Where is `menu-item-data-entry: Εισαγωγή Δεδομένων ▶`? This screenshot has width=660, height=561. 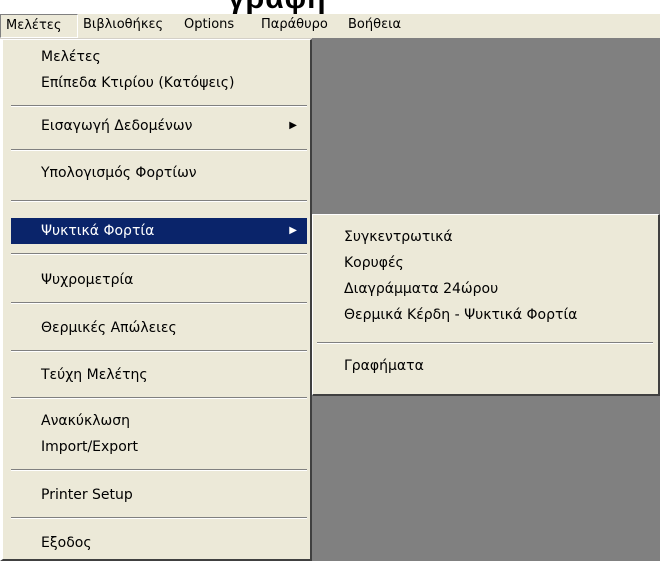 menu-item-data-entry: Εισαγωγή Δεδομένων ▶ is located at coordinates (159, 126).